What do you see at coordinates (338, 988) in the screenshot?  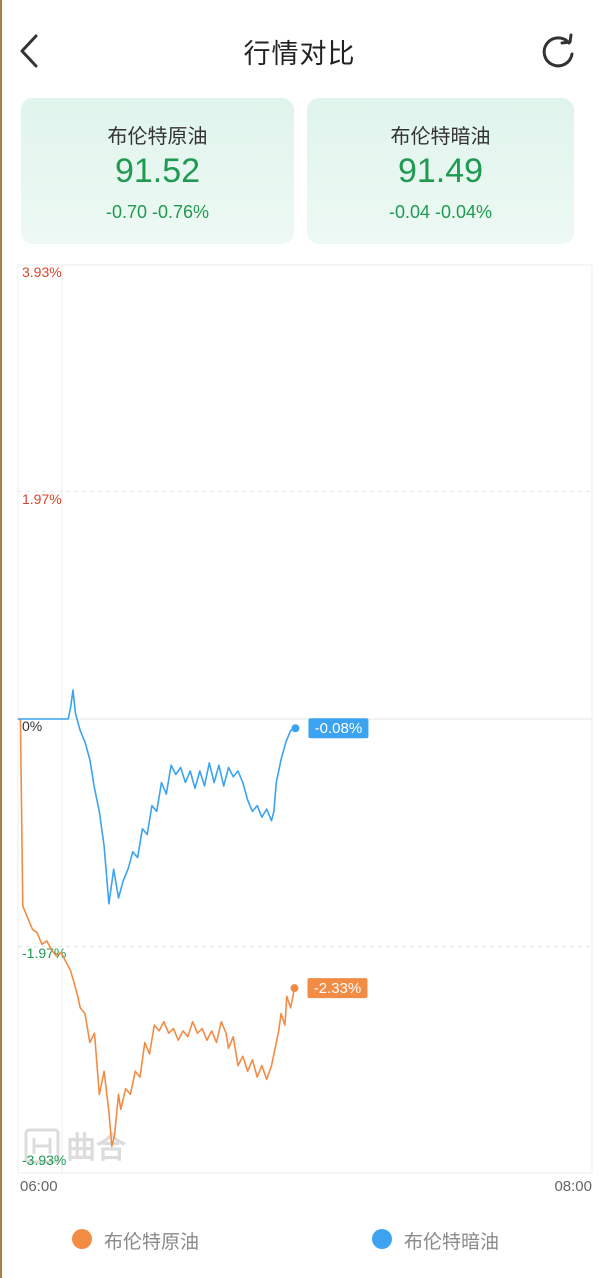 I see `series-end-label: -2.33%` at bounding box center [338, 988].